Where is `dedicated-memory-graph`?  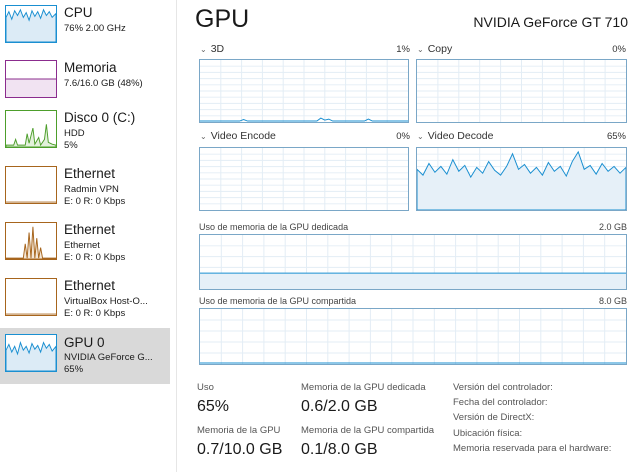 dedicated-memory-graph is located at coordinates (413, 262).